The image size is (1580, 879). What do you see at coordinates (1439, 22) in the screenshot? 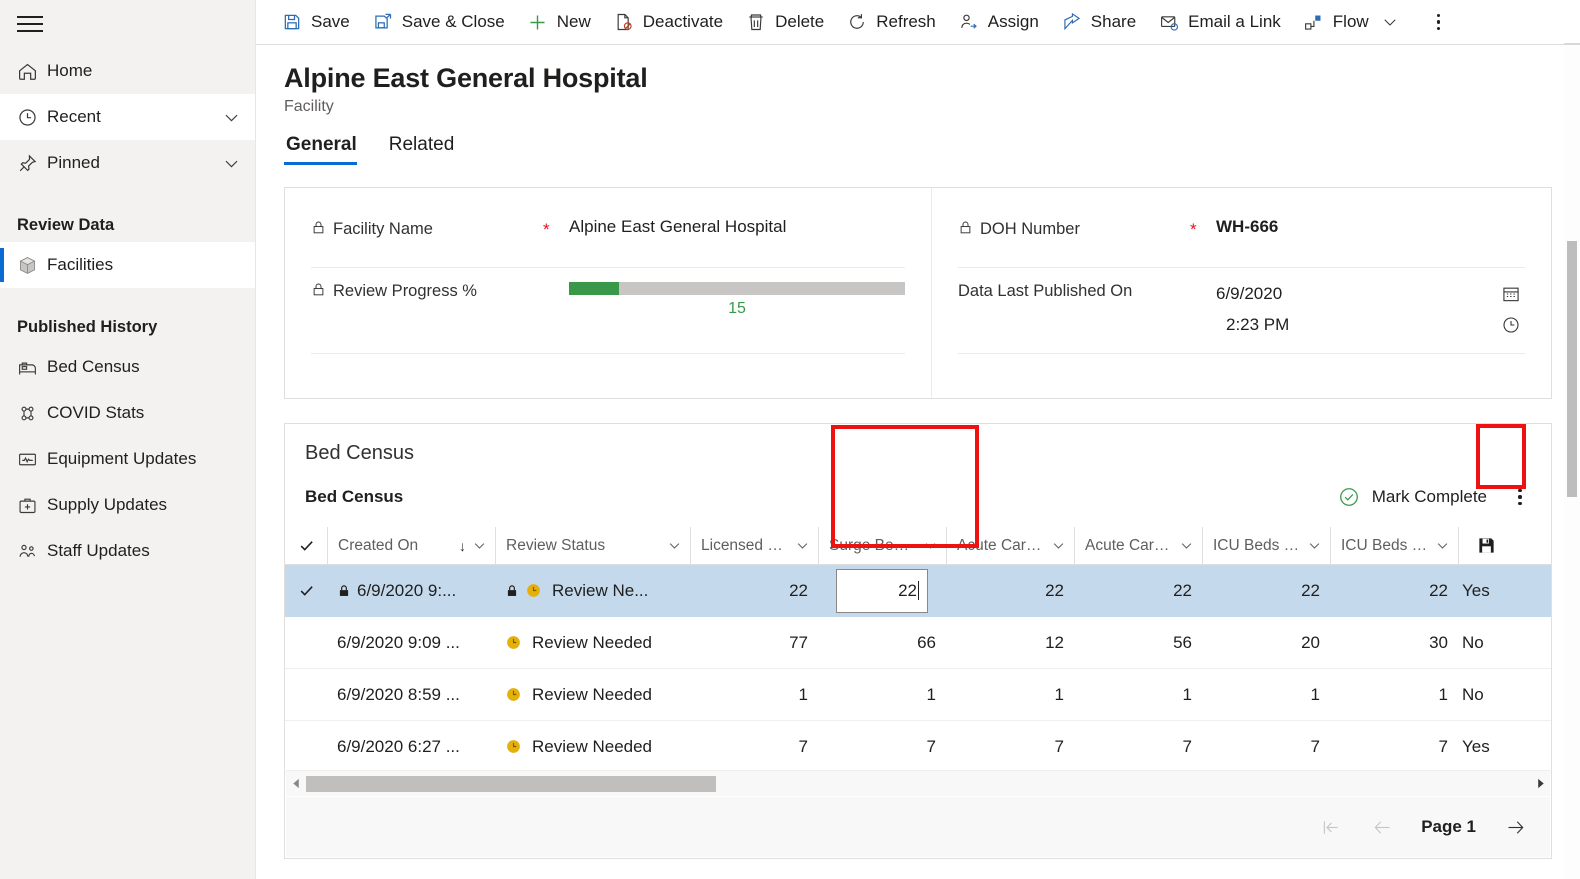
I see `command-bar-overflow-button` at bounding box center [1439, 22].